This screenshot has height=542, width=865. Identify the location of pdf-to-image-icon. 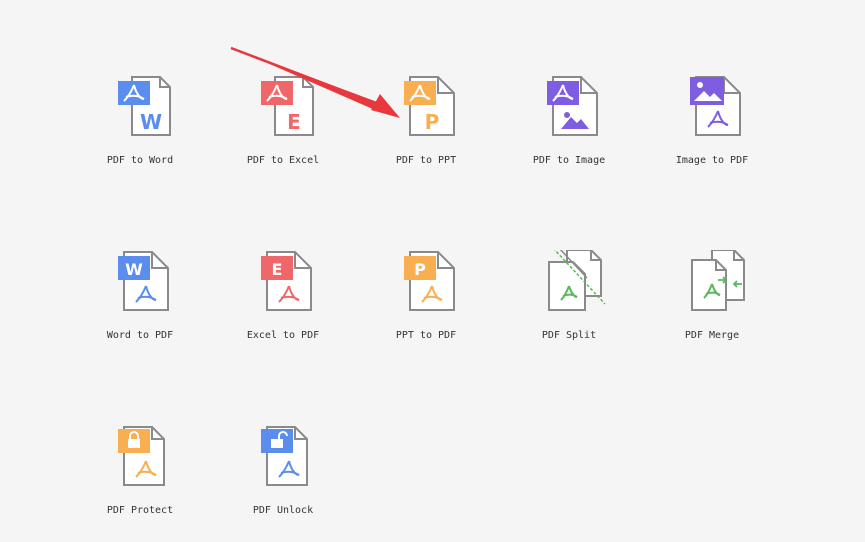
(572, 106).